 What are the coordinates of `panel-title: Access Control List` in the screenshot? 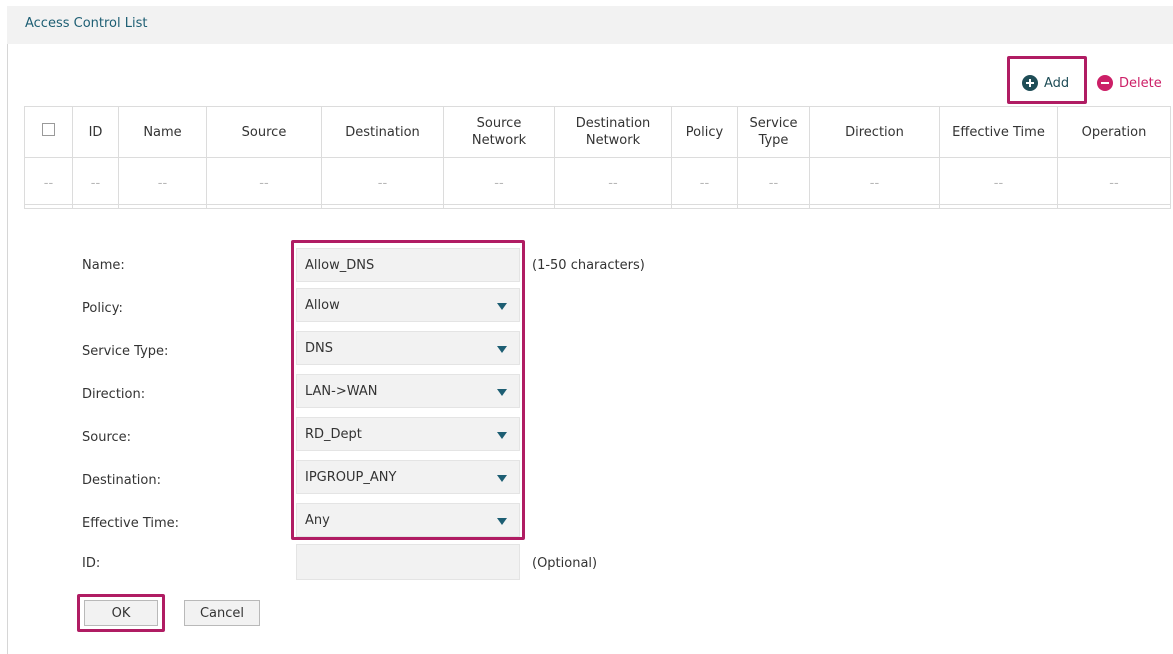 It's located at (86, 23).